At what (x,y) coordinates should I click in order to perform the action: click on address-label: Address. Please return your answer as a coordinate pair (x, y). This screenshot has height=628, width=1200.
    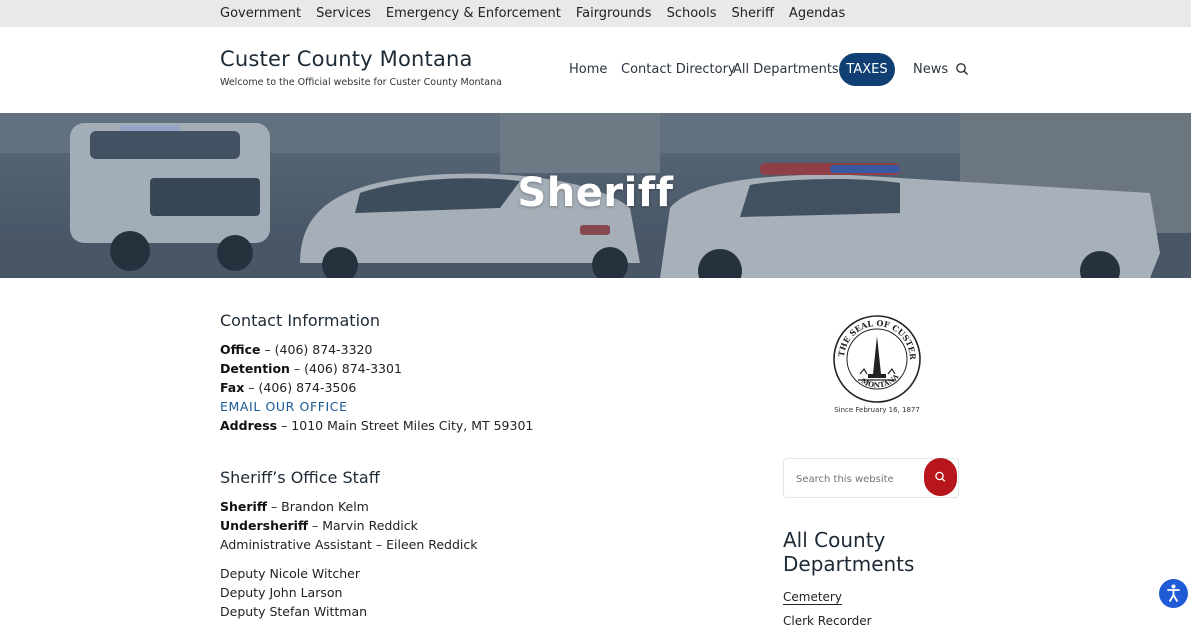
    Looking at the image, I should click on (249, 425).